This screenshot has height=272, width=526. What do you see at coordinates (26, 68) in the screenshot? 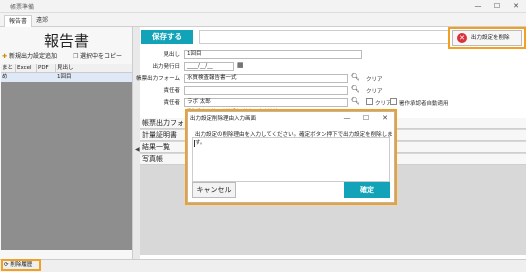
I see `col-header-excel: Excel` at bounding box center [26, 68].